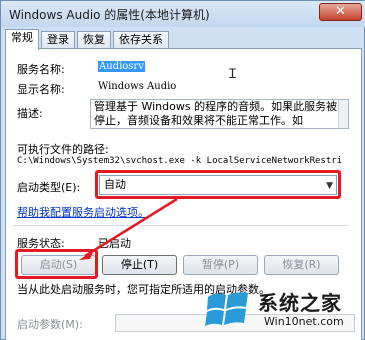 The image size is (365, 340). What do you see at coordinates (22, 39) in the screenshot?
I see `tab-general: 常规` at bounding box center [22, 39].